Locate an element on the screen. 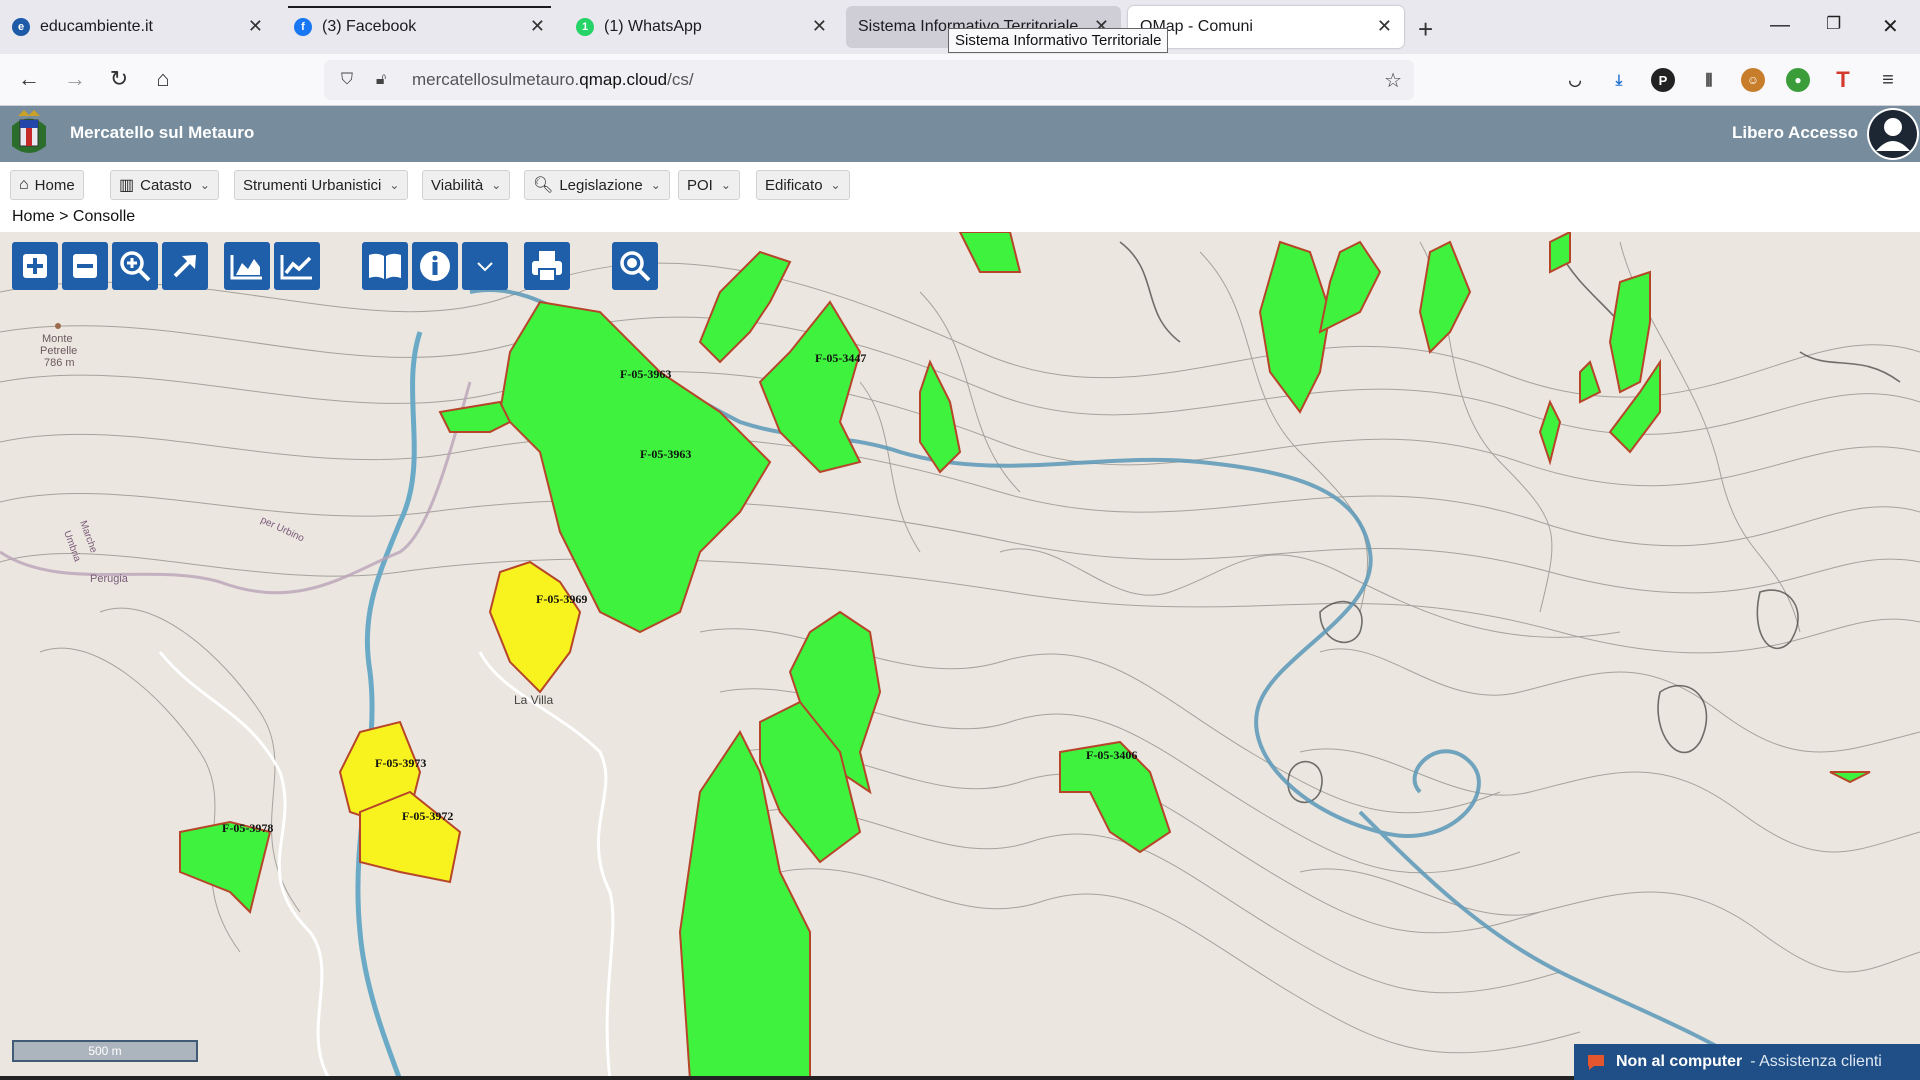 The image size is (1920, 1080). menu-viabilita: Viabilità ⌄ is located at coordinates (466, 185).